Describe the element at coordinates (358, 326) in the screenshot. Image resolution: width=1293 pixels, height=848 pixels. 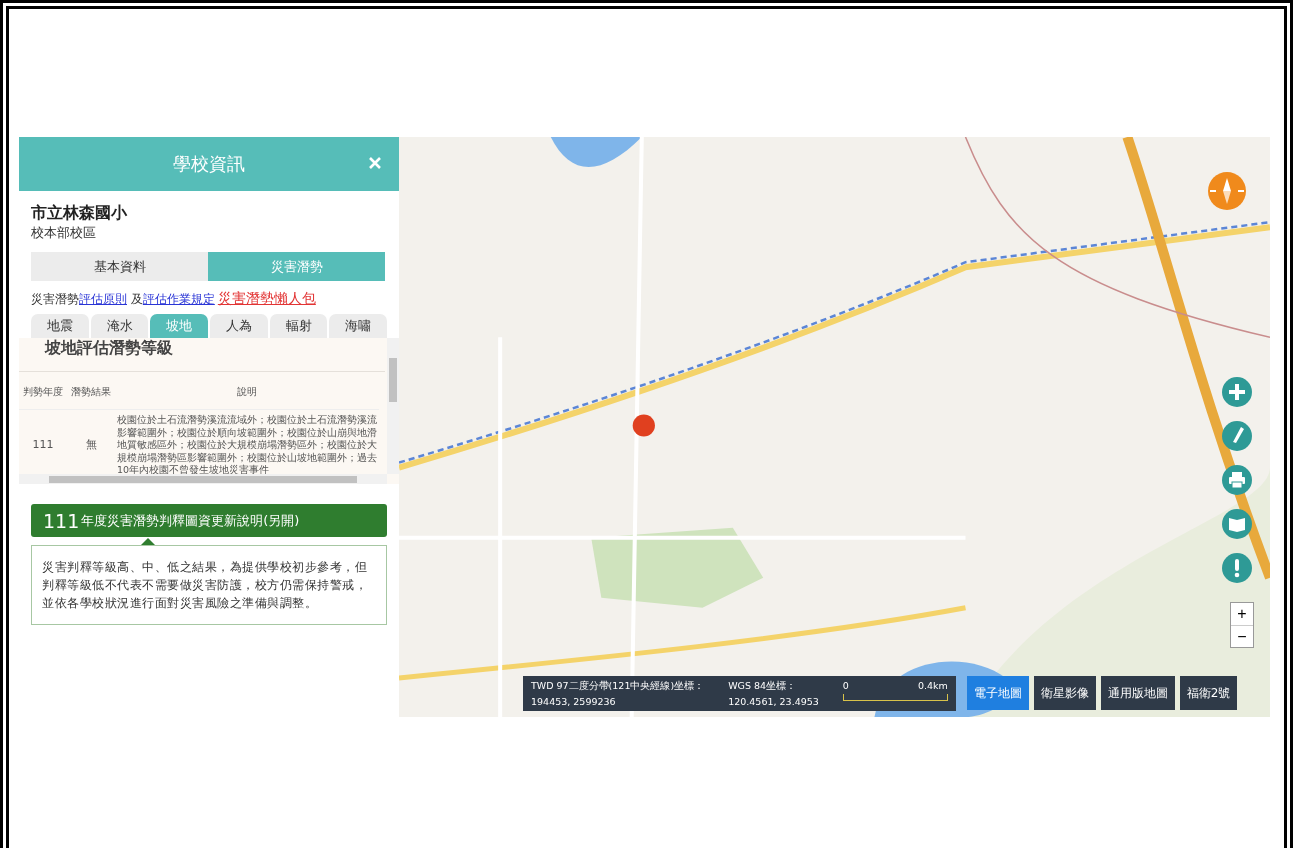
I see `tab: 海嘯` at that location.